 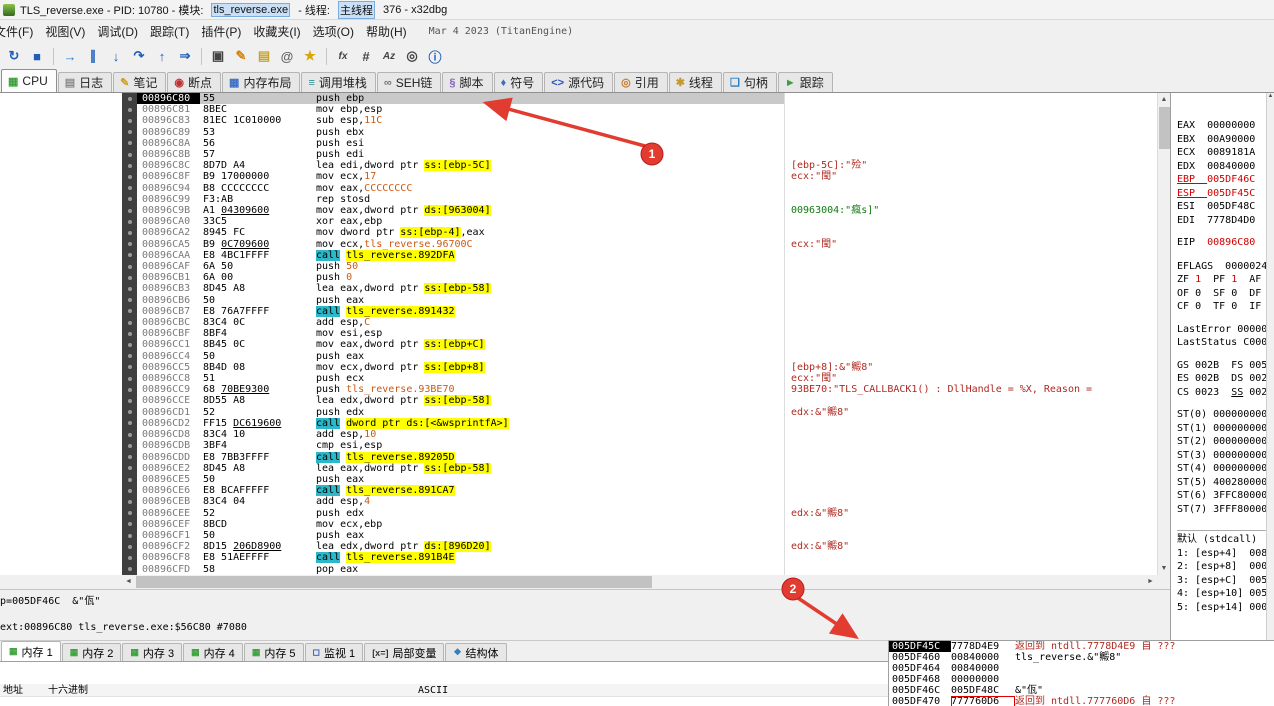 What do you see at coordinates (65, 31) in the screenshot?
I see `menu-item: 视图(V)` at bounding box center [65, 31].